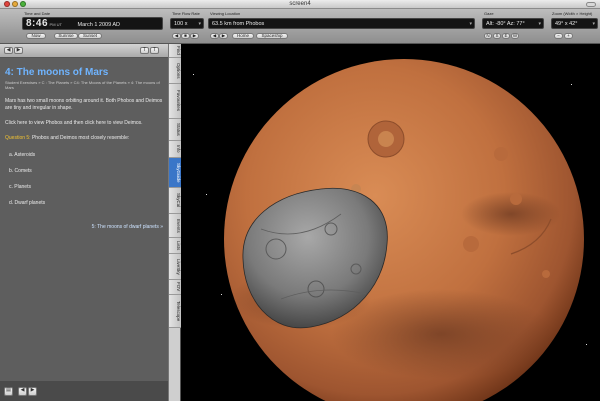 This screenshot has height=401, width=600. What do you see at coordinates (20, 171) in the screenshot?
I see `answer-option: b. Comets` at bounding box center [20, 171].